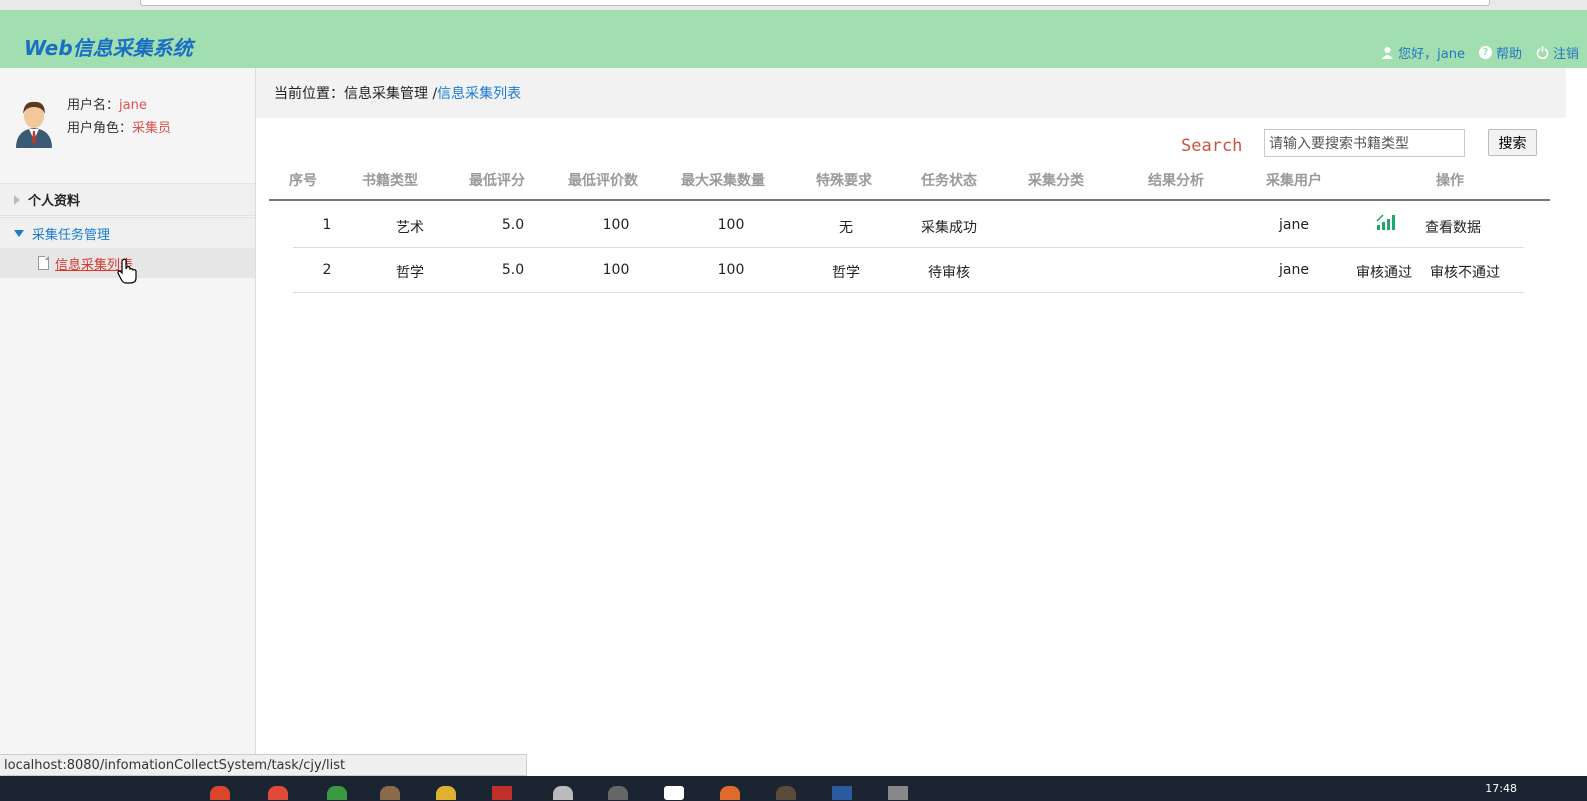 The height and width of the screenshot is (801, 1587). What do you see at coordinates (128, 420) in the screenshot?
I see `sidebar: 用户名：jane 用户角色：采集员 个人资料 采集任务管理 信息采集列表` at bounding box center [128, 420].